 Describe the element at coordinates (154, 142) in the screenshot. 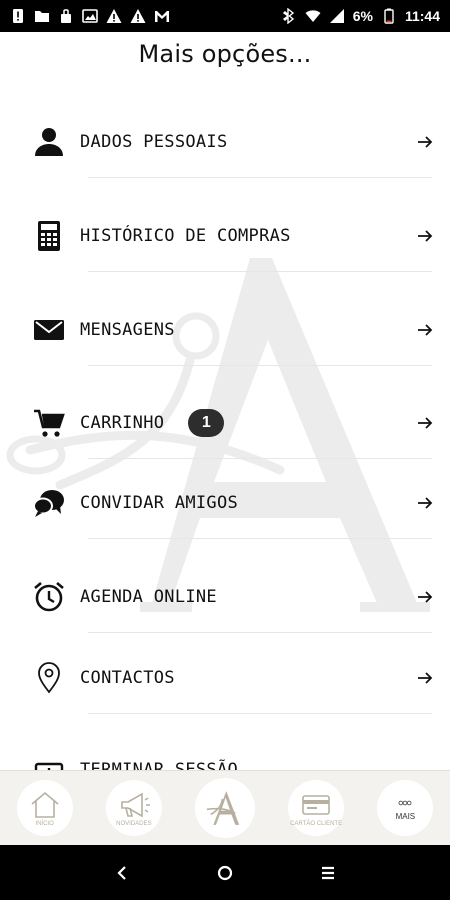

I see `menu-item-label: DADOS PESSOAIS` at that location.